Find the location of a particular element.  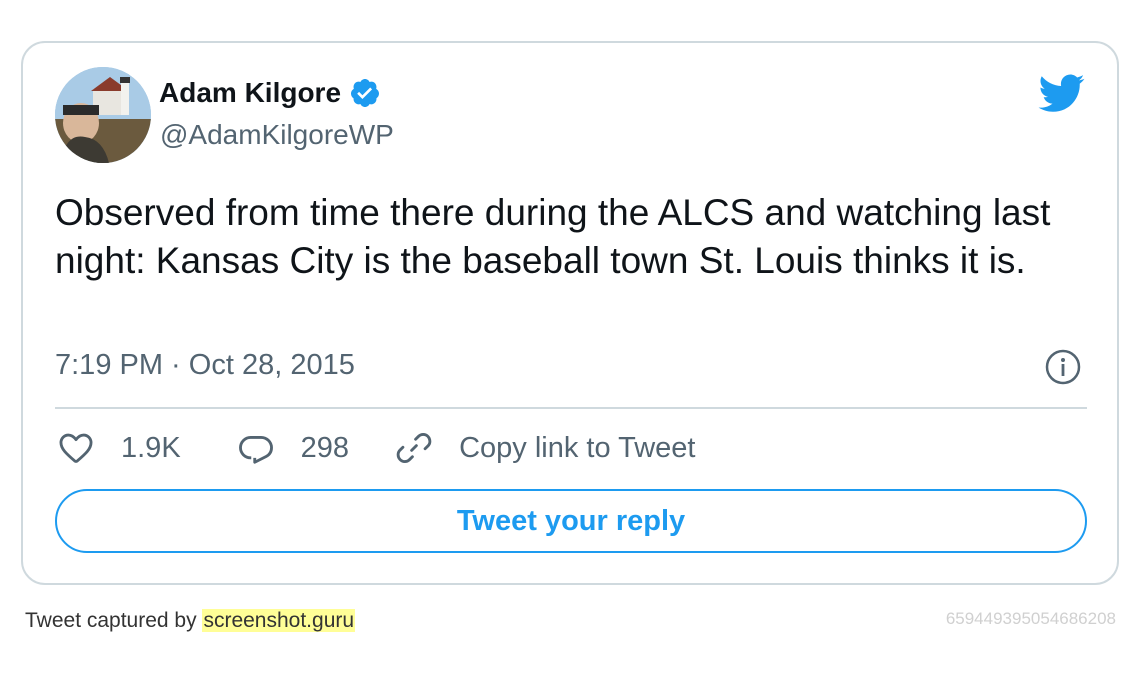

link-icon is located at coordinates (414, 448).